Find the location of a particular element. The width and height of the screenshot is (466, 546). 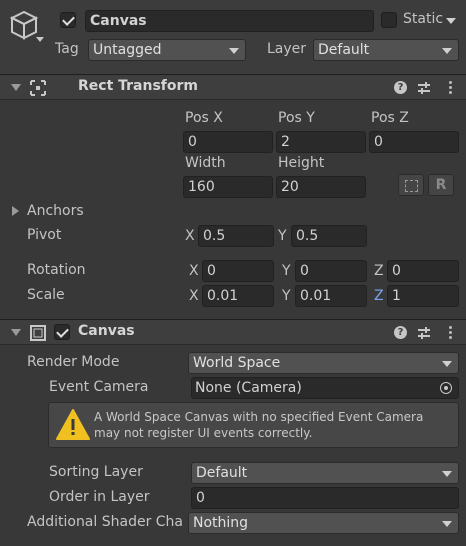

raw-edit-button: R is located at coordinates (441, 185).